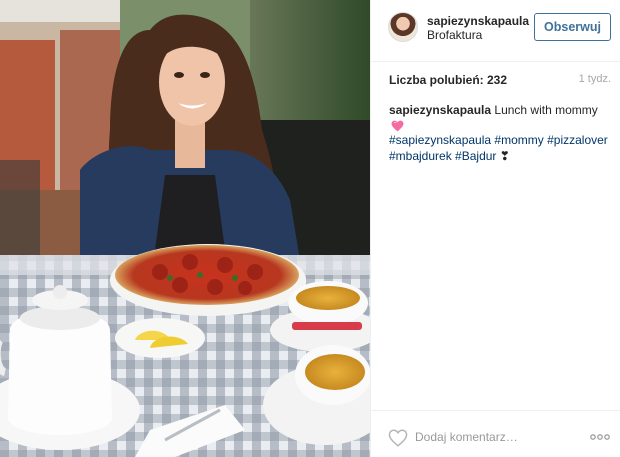 Image resolution: width=620 pixels, height=457 pixels. Describe the element at coordinates (600, 437) in the screenshot. I see `more-options-icon` at that location.